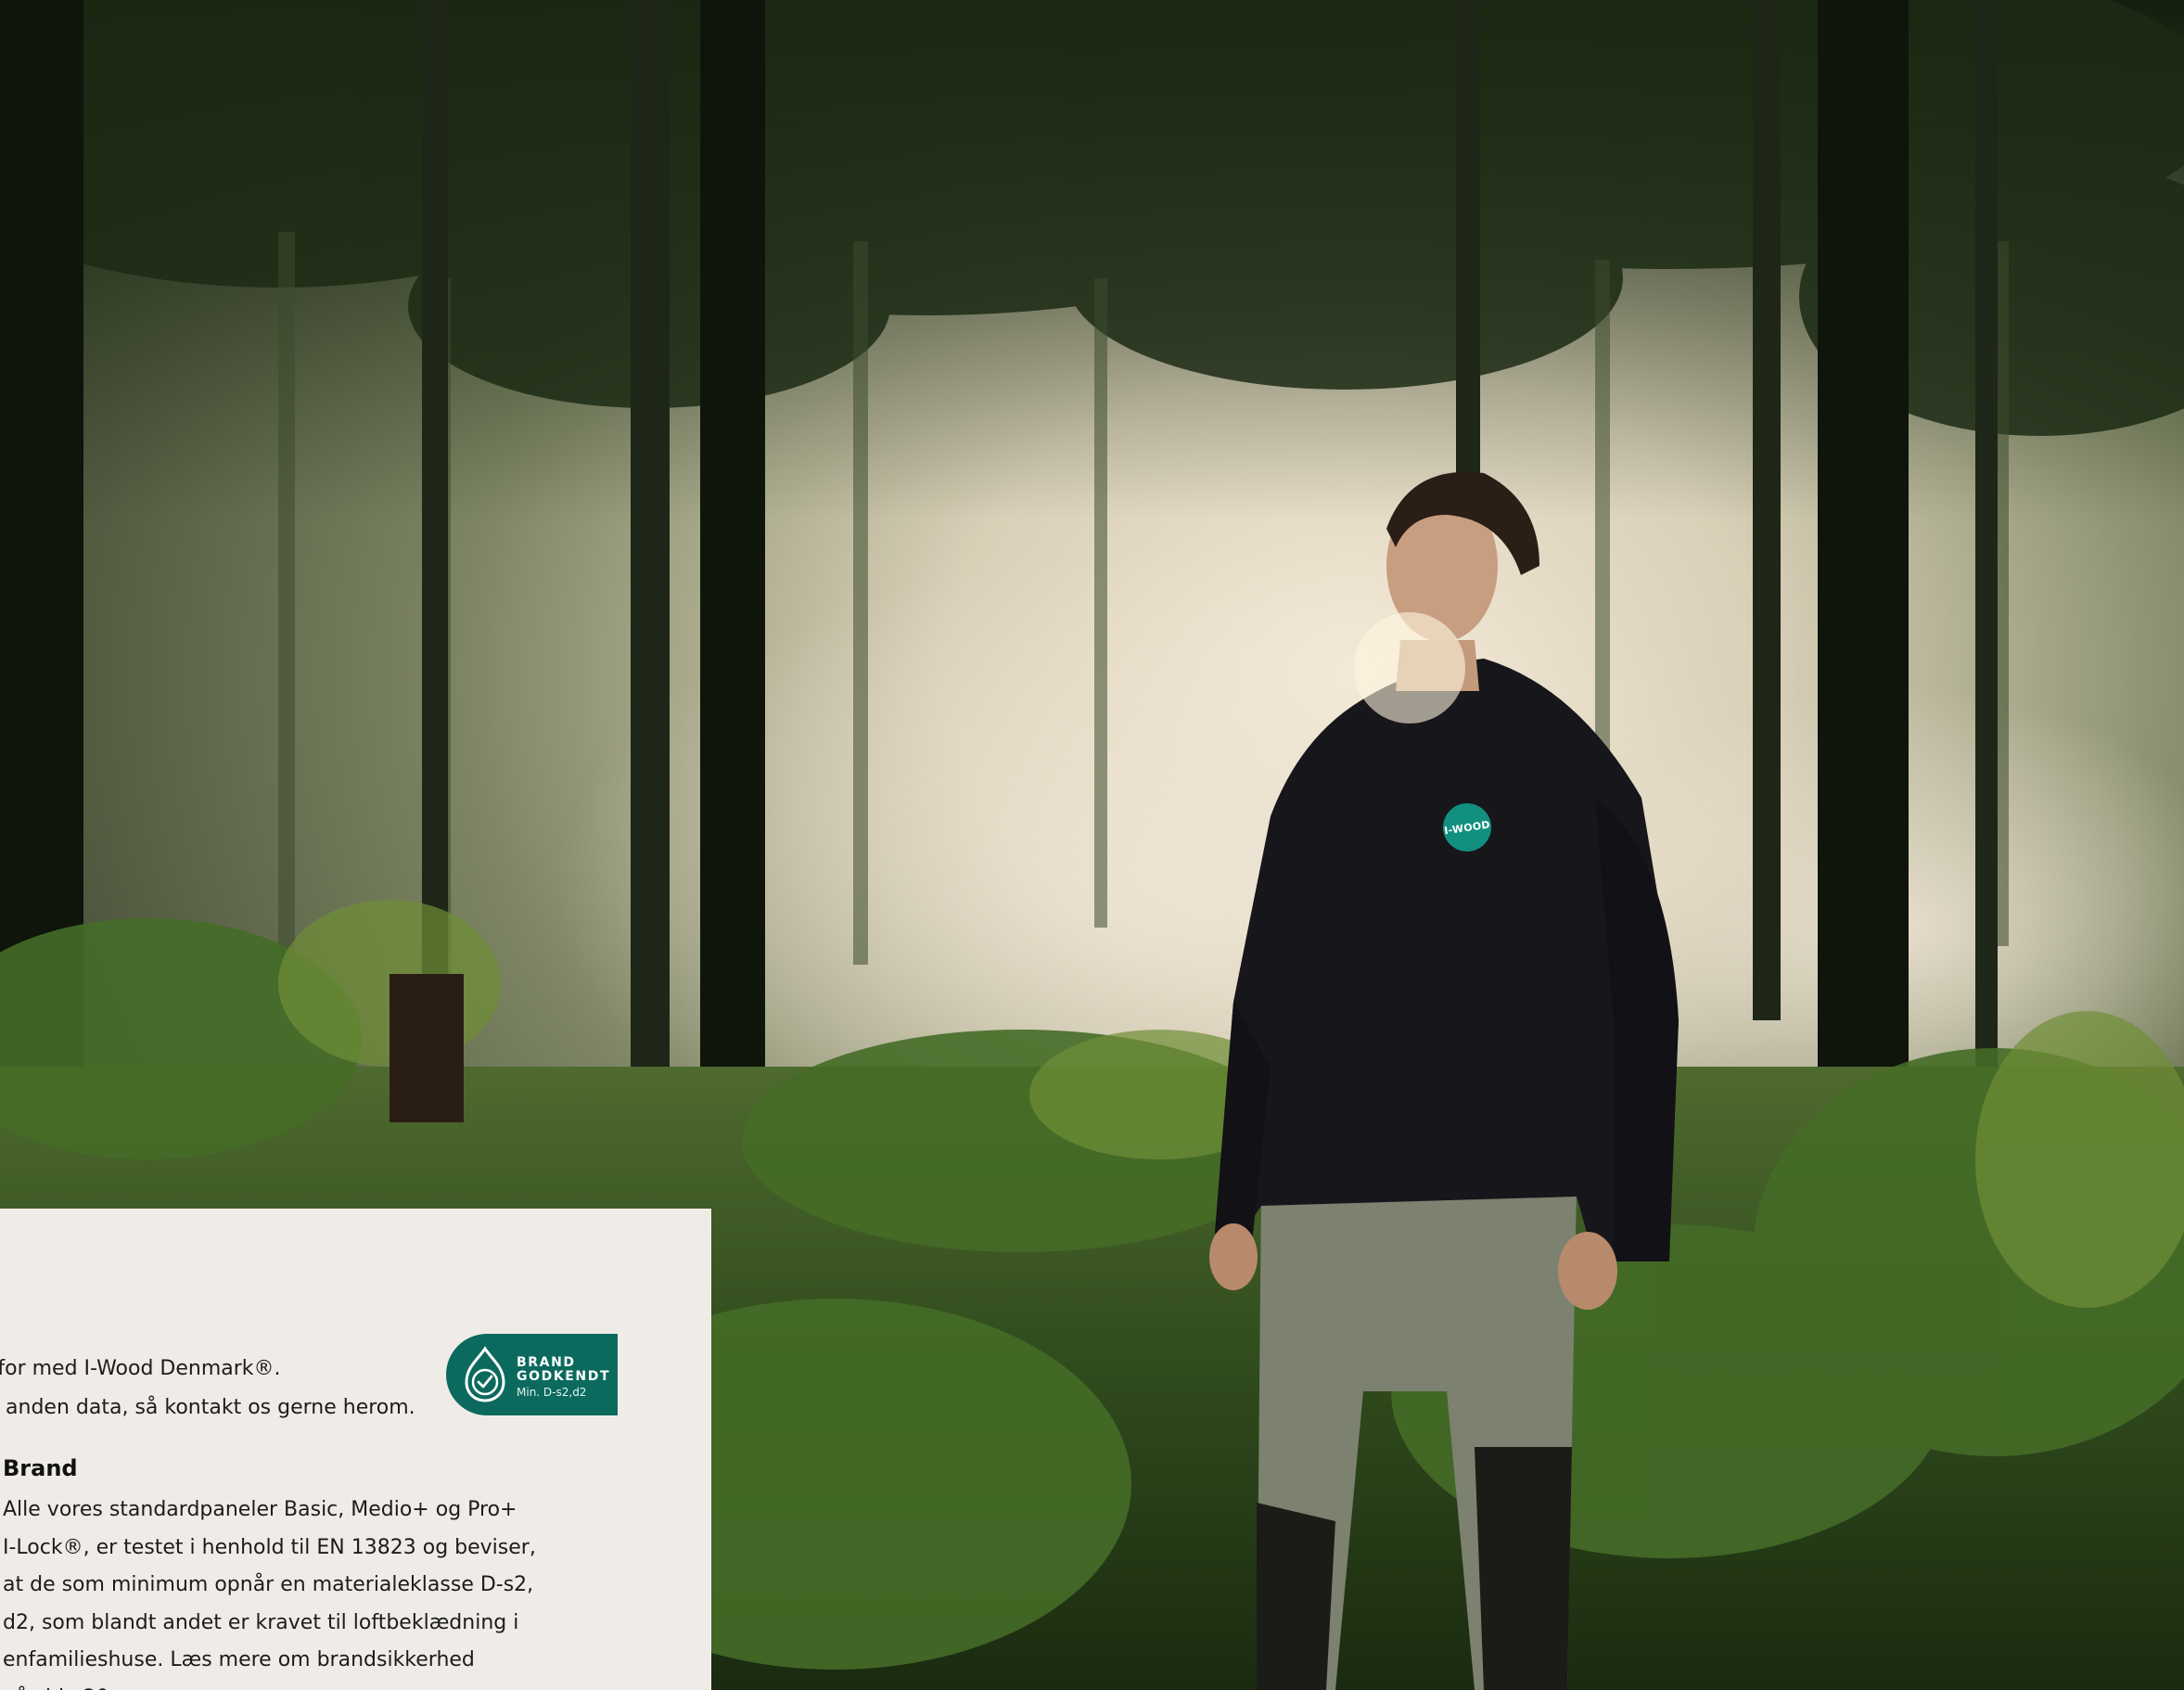 Image resolution: width=2184 pixels, height=1690 pixels. What do you see at coordinates (546, 1362) in the screenshot?
I see `badge-line-1: BRAND` at bounding box center [546, 1362].